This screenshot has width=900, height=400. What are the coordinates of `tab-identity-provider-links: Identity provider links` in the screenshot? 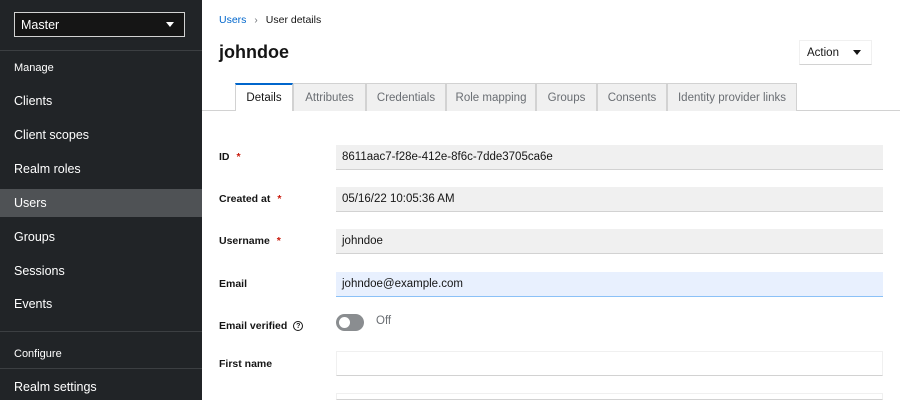 It's located at (732, 97).